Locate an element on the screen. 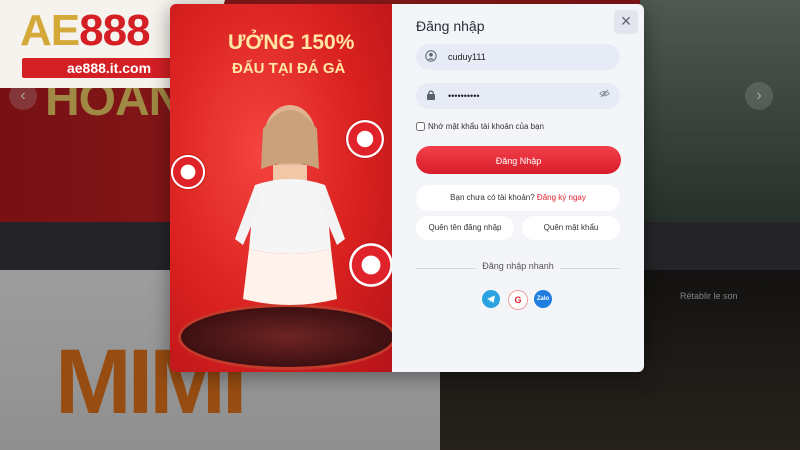 This screenshot has width=800, height=450. password-input is located at coordinates (523, 96).